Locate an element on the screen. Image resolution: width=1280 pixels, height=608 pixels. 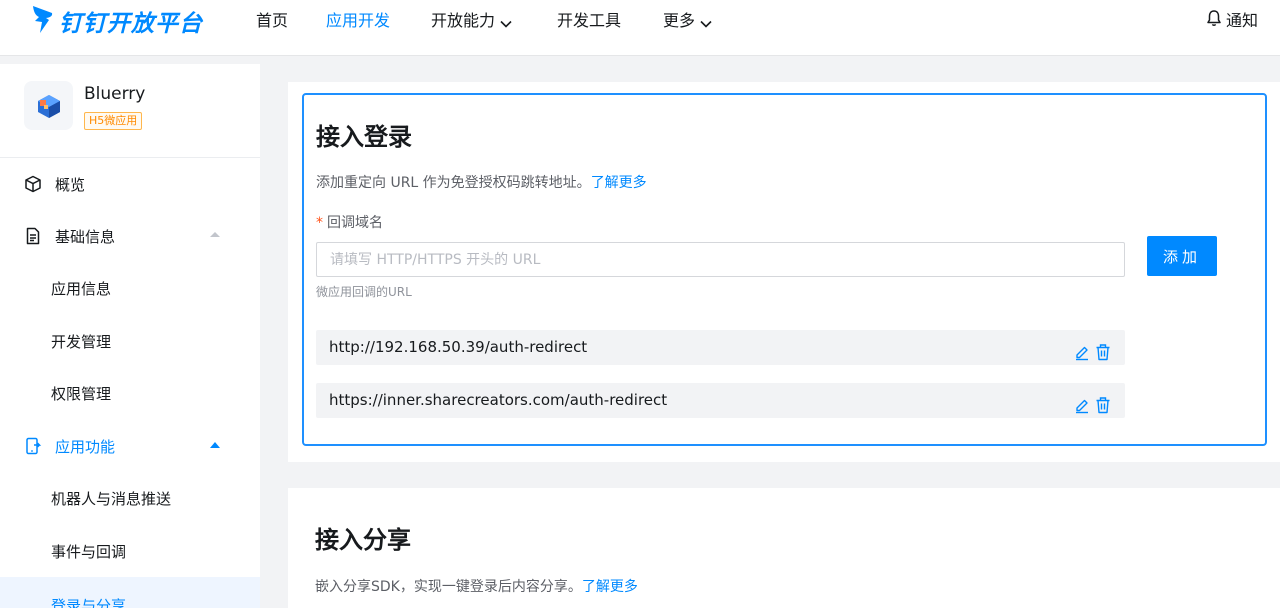
nav-more-label: 更多 is located at coordinates (679, 20).